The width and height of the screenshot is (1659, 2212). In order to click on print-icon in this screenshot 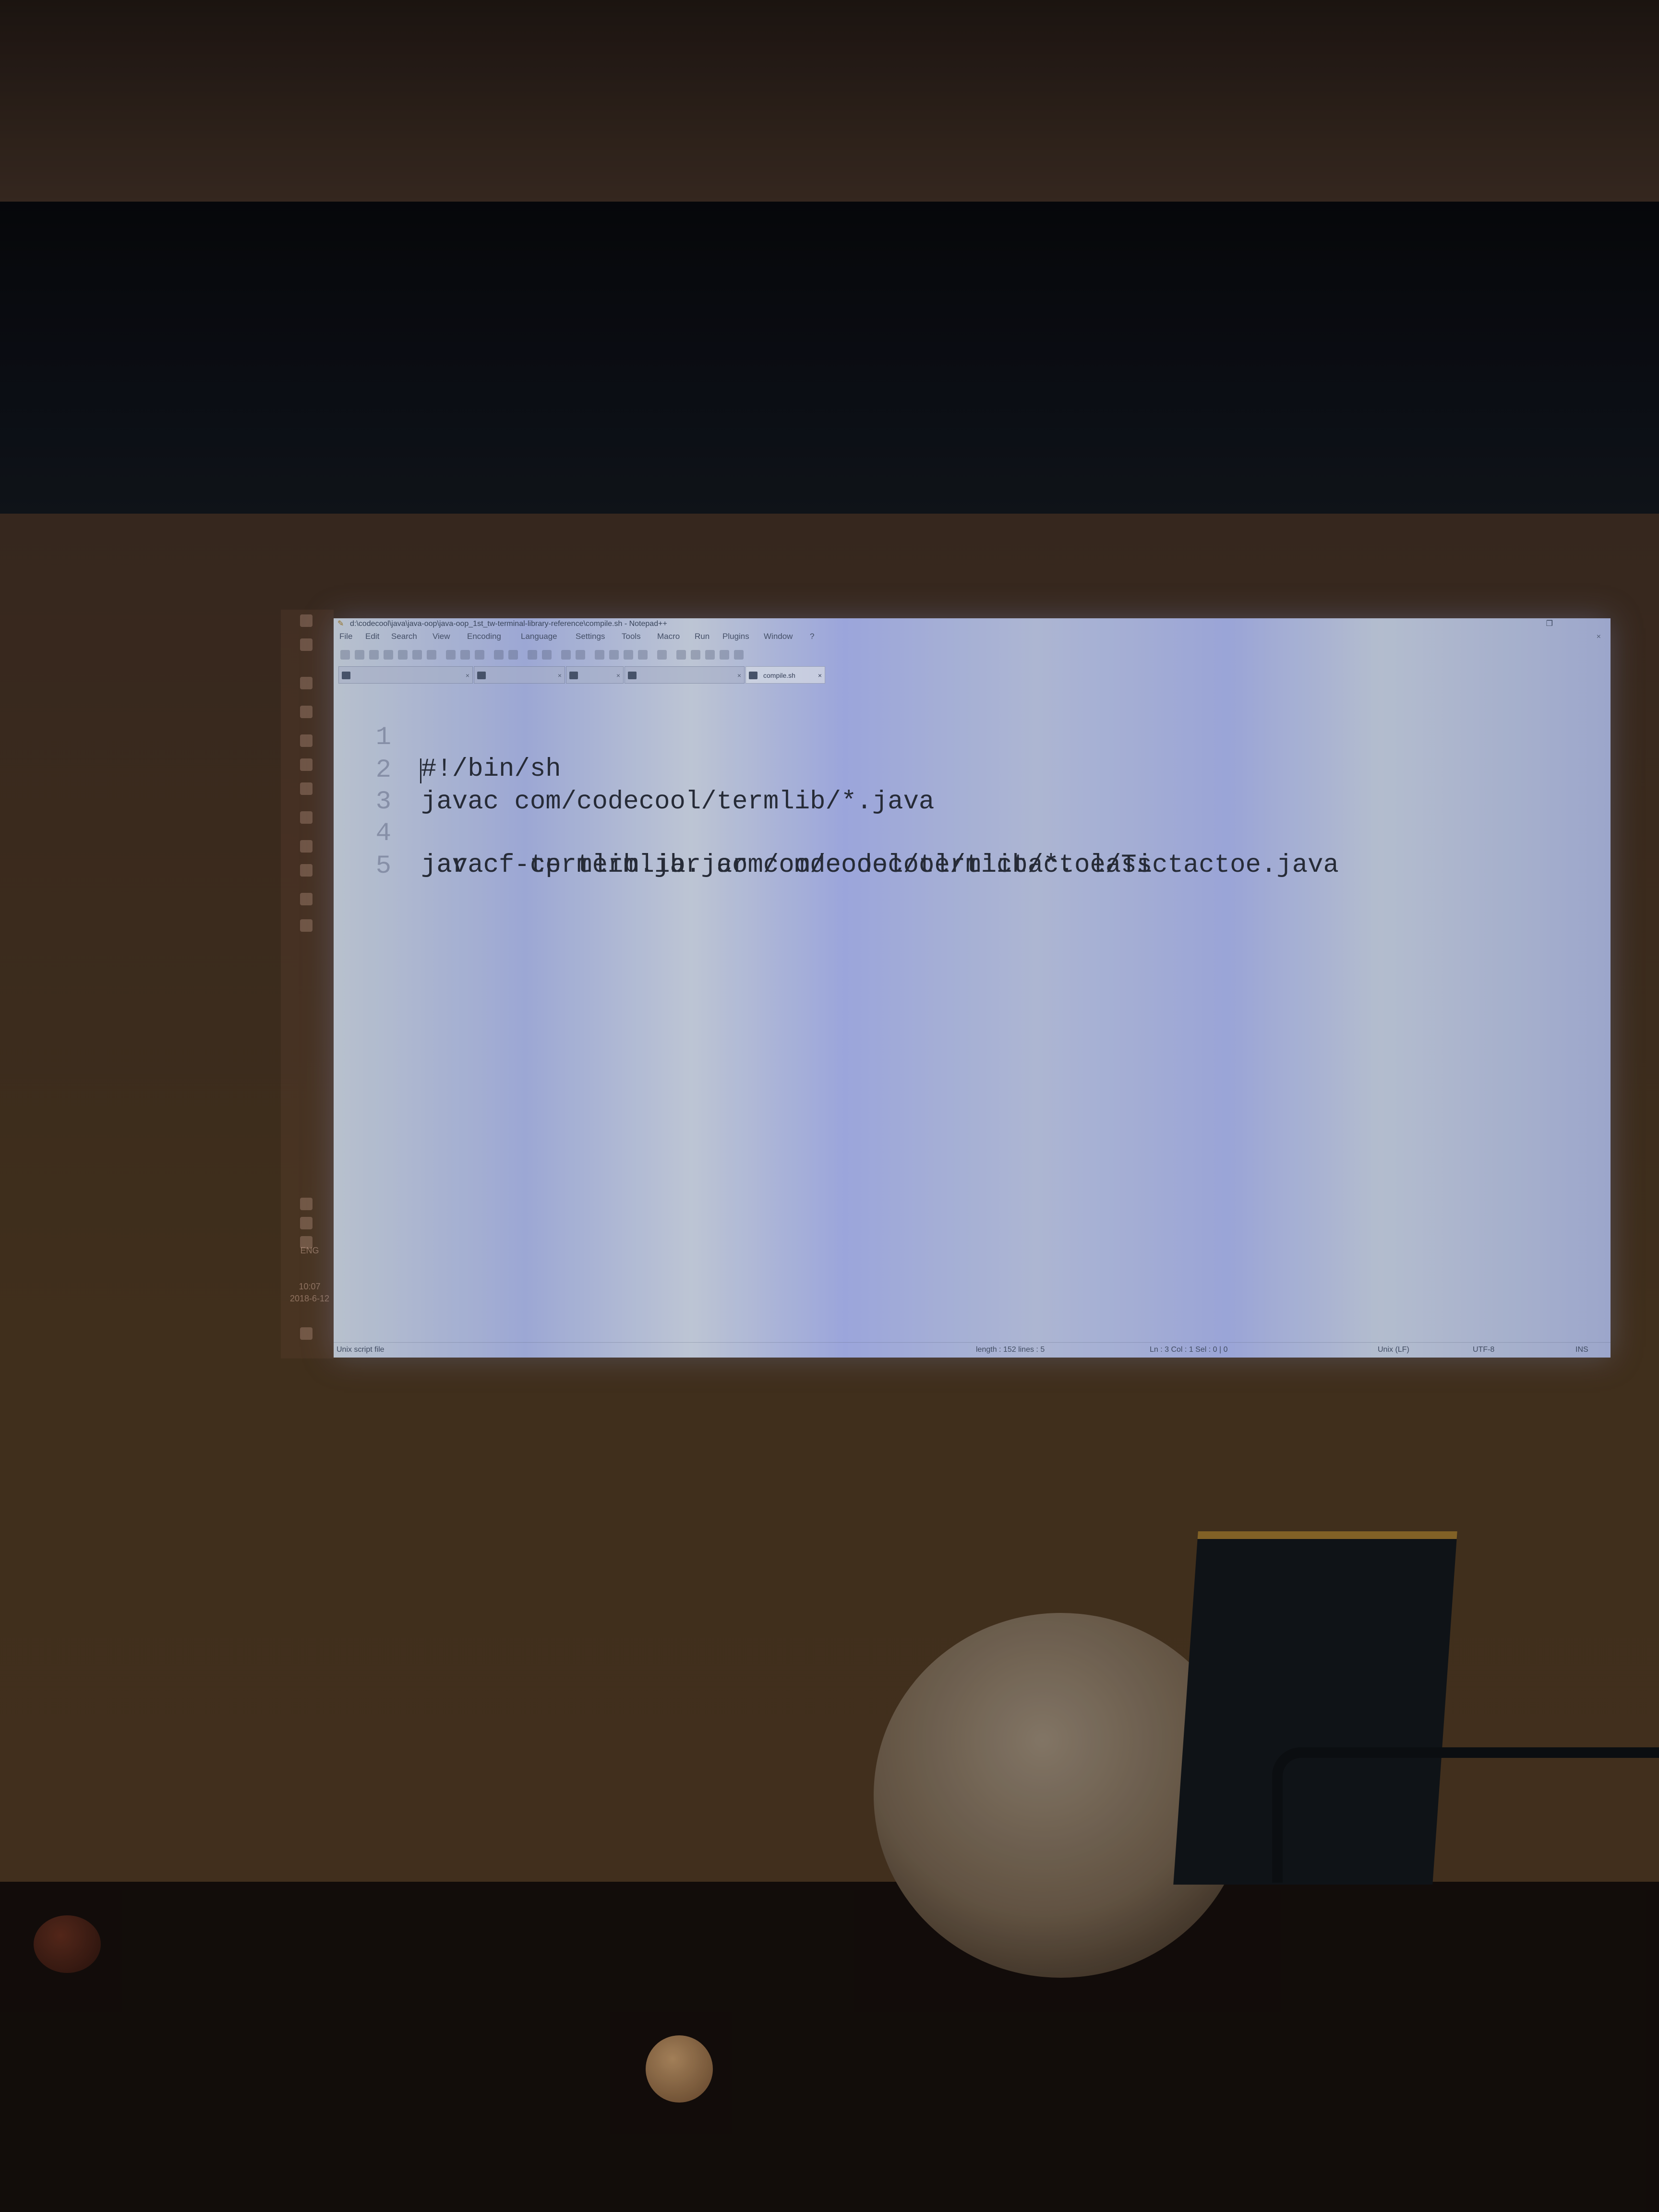, I will do `click(431, 655)`.